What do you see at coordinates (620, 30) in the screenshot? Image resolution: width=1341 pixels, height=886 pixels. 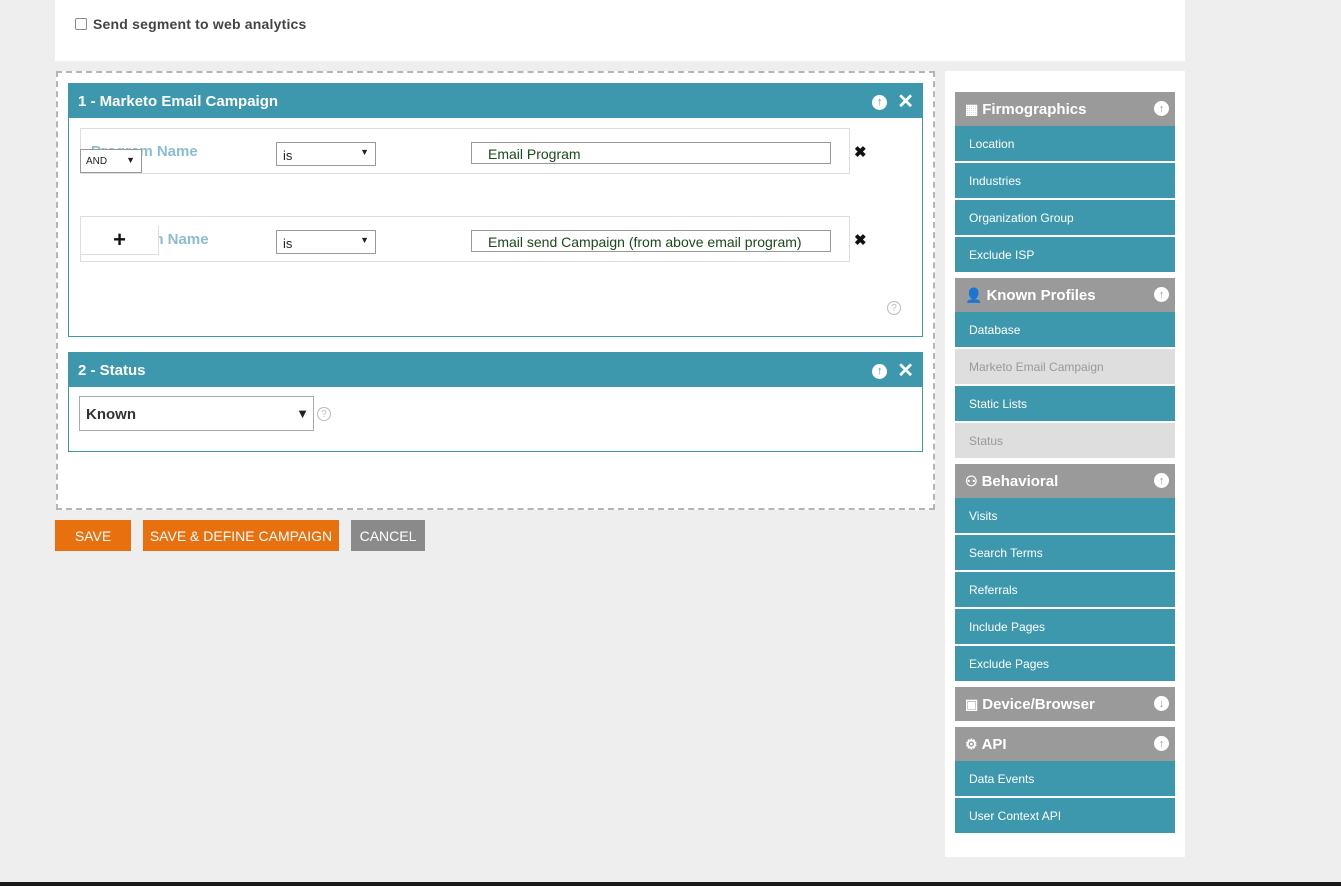 I see `top-panel: Send segment to web analytics` at bounding box center [620, 30].